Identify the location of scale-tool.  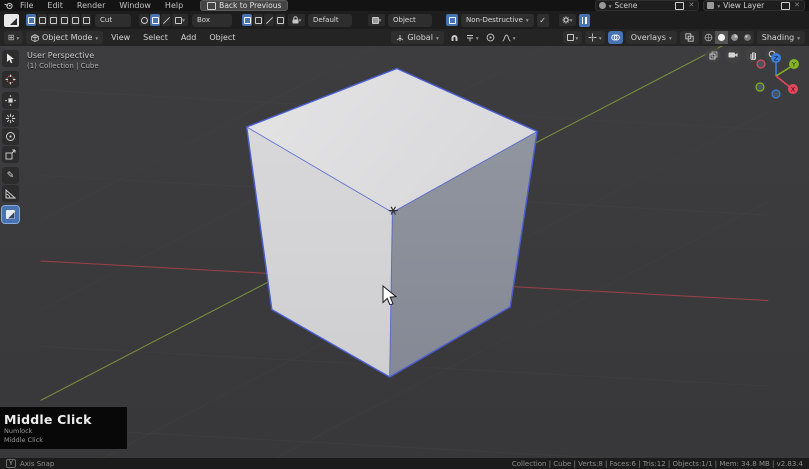
(10, 136).